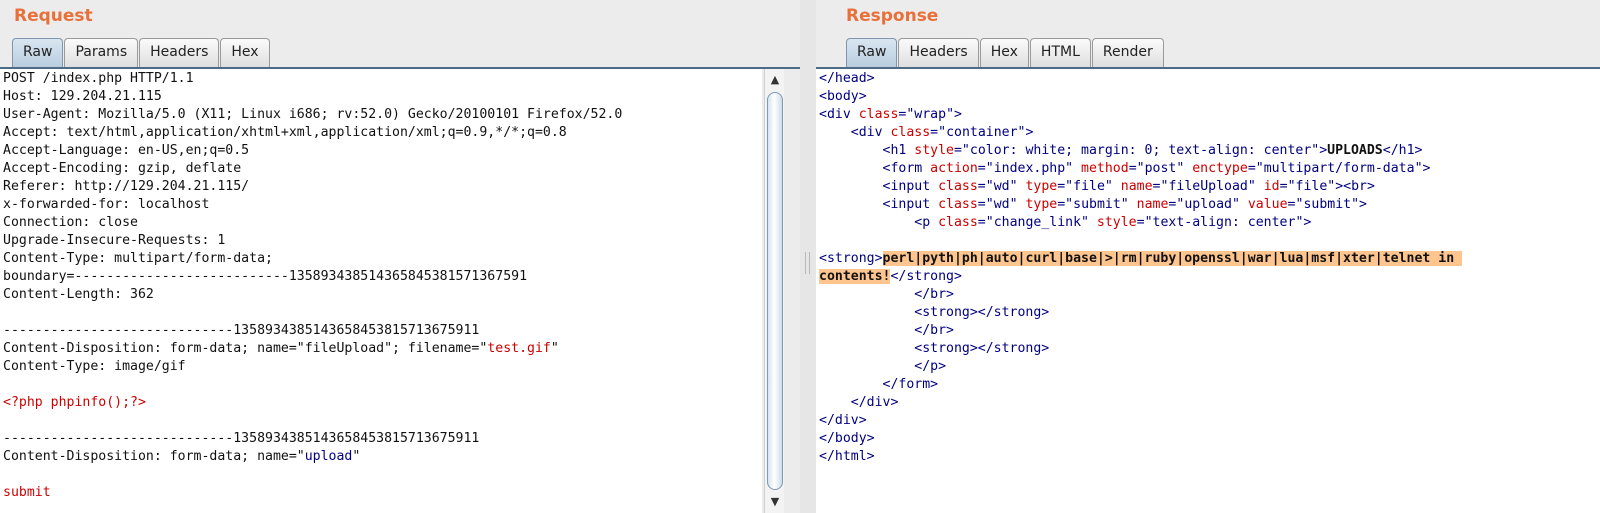  What do you see at coordinates (847, 78) in the screenshot?
I see `response-code-token: </head>` at bounding box center [847, 78].